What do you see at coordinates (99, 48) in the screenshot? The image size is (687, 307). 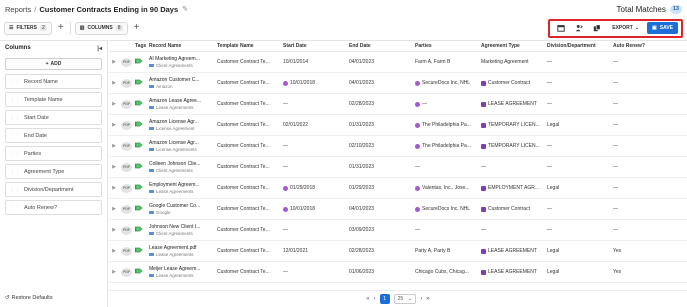 I see `collapse-sidebar-icon: |◂` at bounding box center [99, 48].